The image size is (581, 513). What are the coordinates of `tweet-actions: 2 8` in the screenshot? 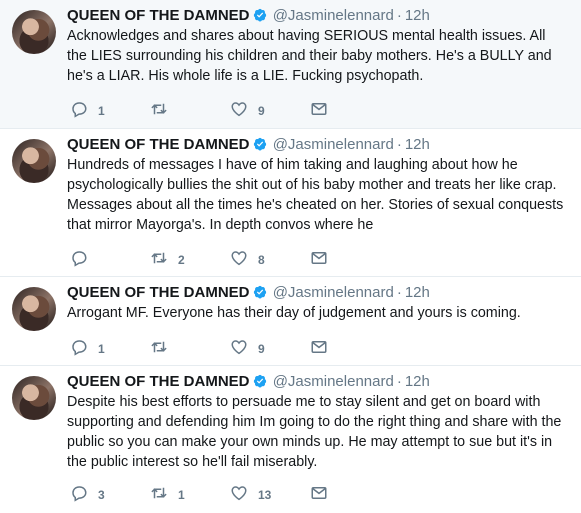 It's located at (220, 259).